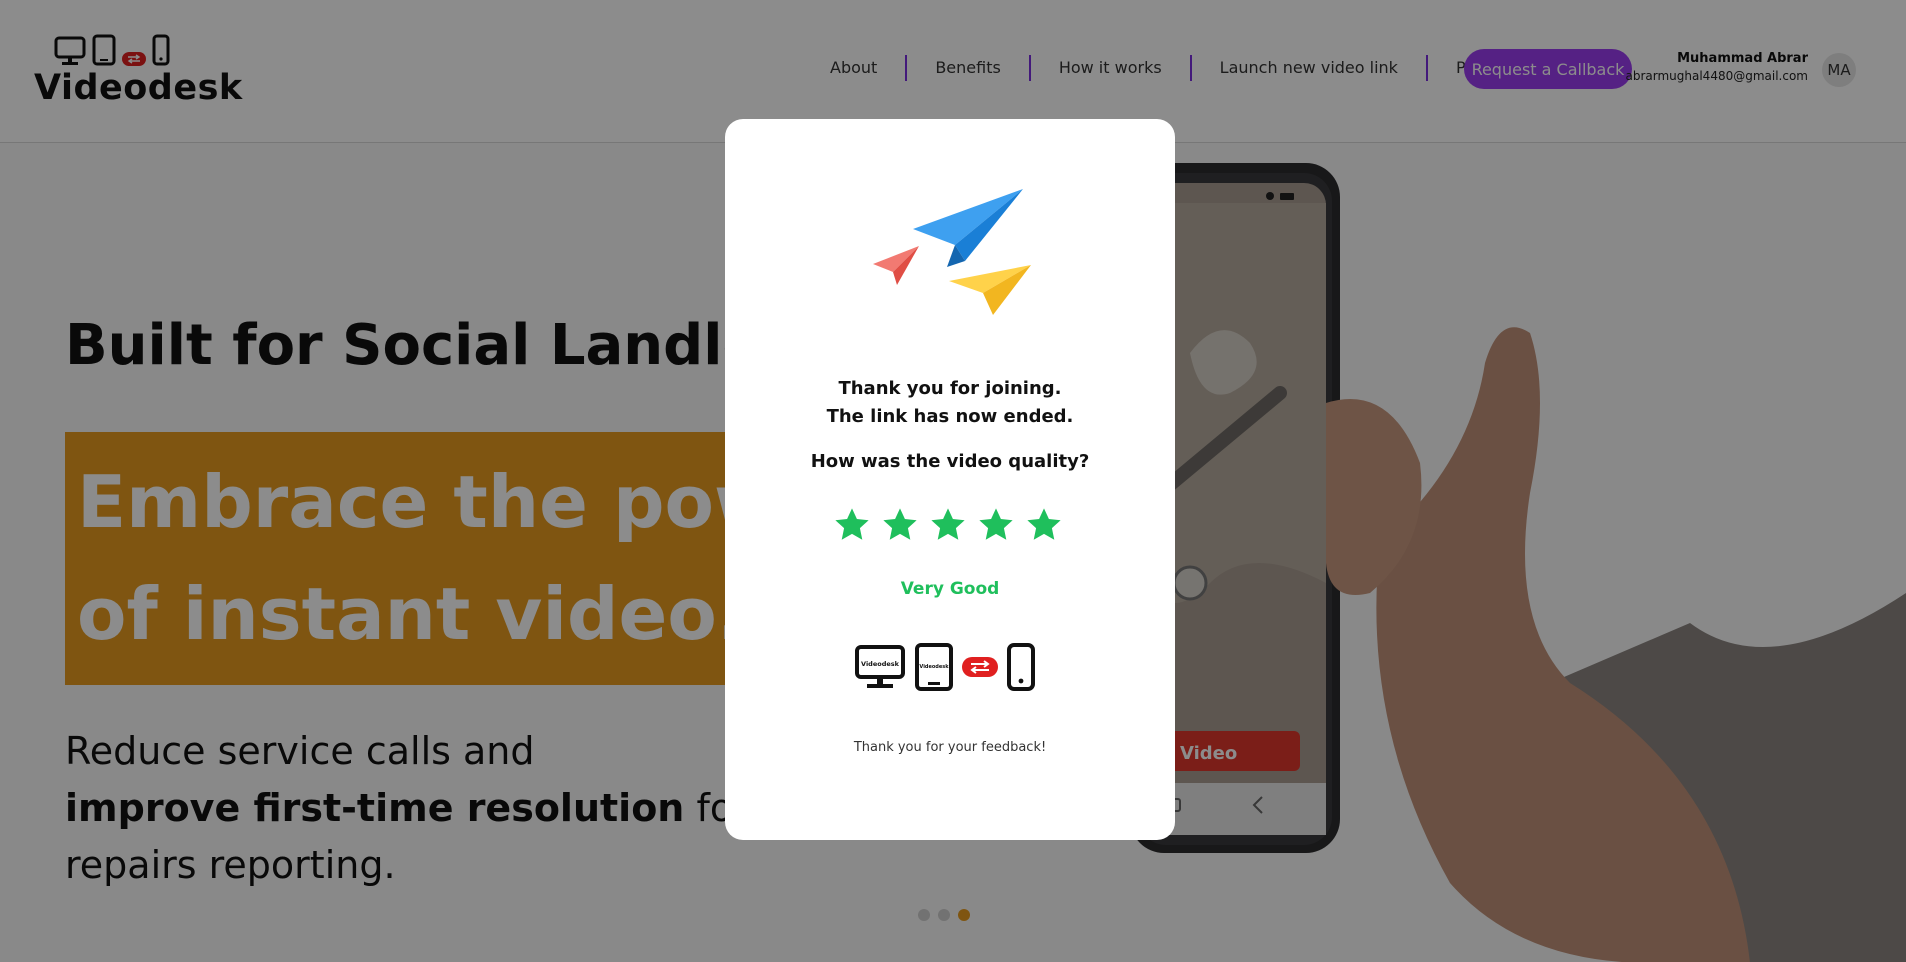  Describe the element at coordinates (980, 667) in the screenshot. I see `swap-badge-icon` at that location.